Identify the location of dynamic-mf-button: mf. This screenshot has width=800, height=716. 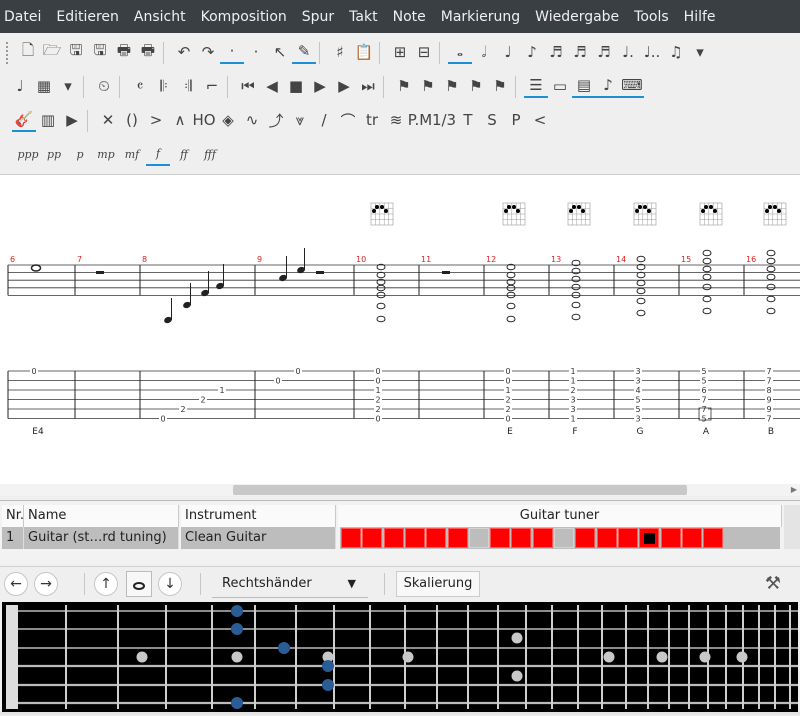
(132, 154).